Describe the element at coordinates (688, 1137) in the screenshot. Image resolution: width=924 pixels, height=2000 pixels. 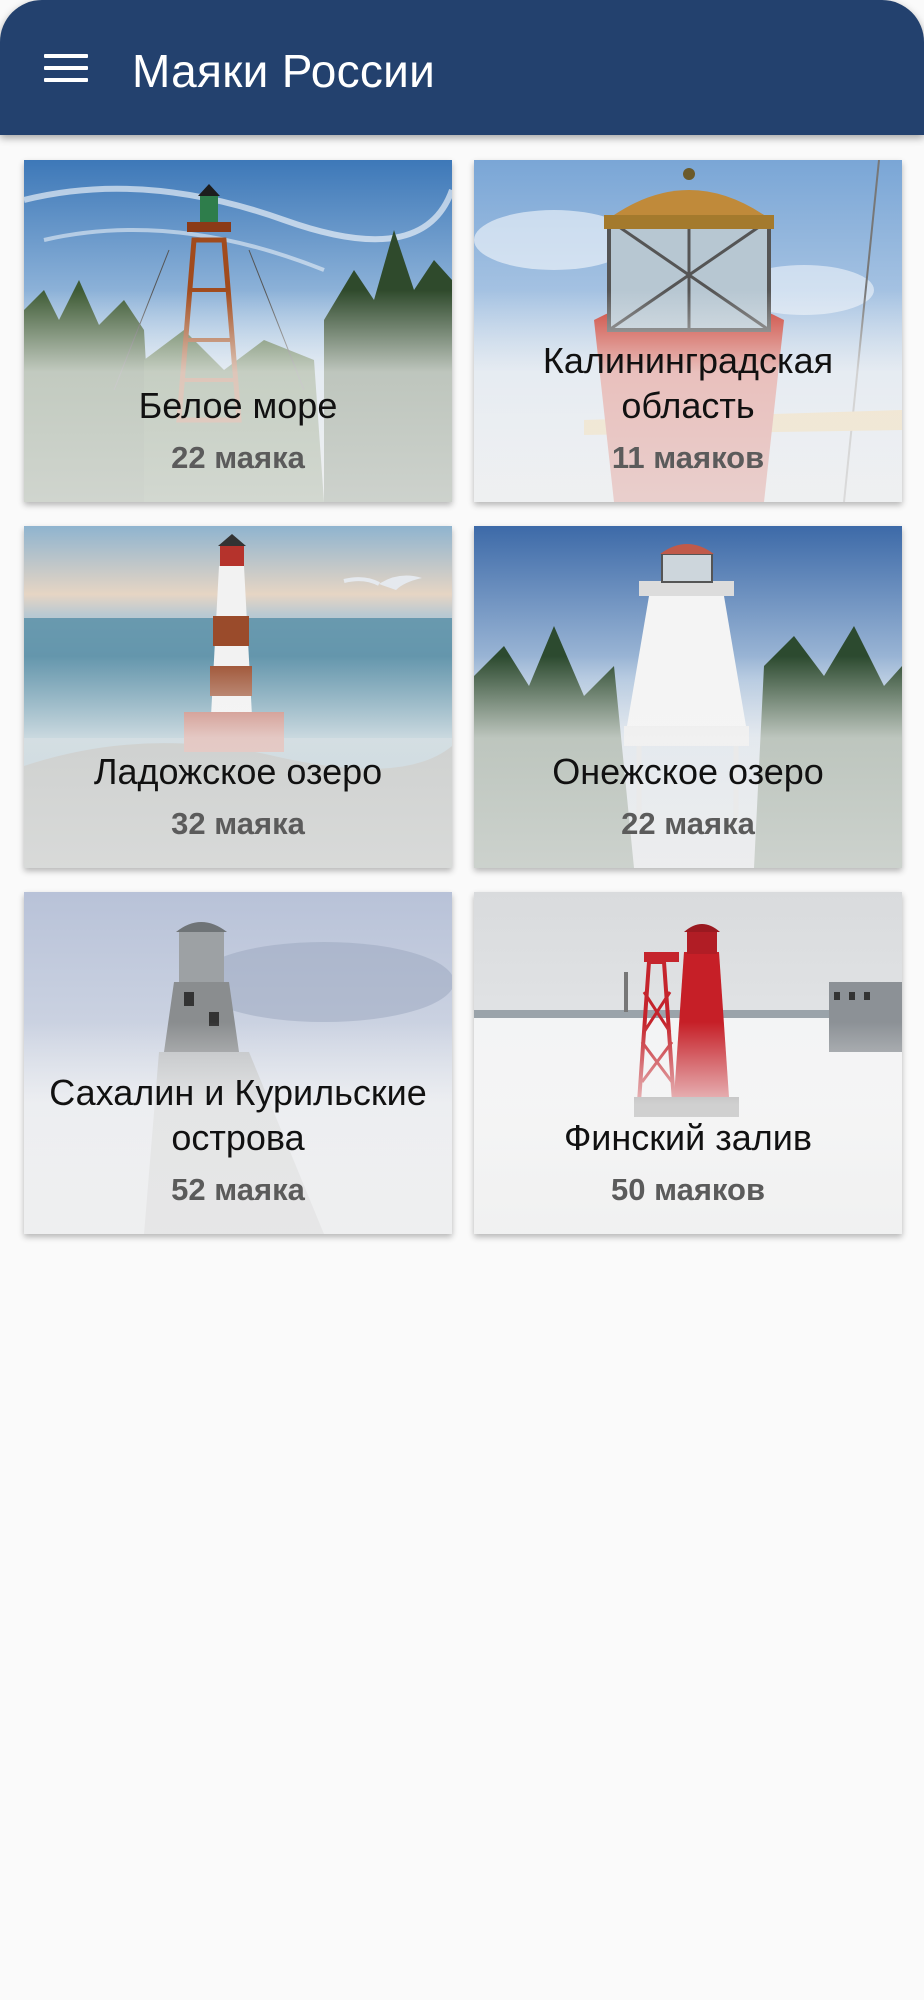
I see `region-name: Финский залив` at that location.